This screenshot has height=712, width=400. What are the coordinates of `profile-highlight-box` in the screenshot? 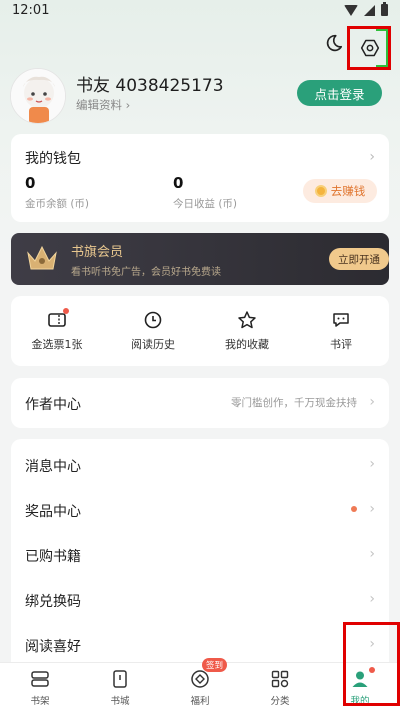 It's located at (371, 664).